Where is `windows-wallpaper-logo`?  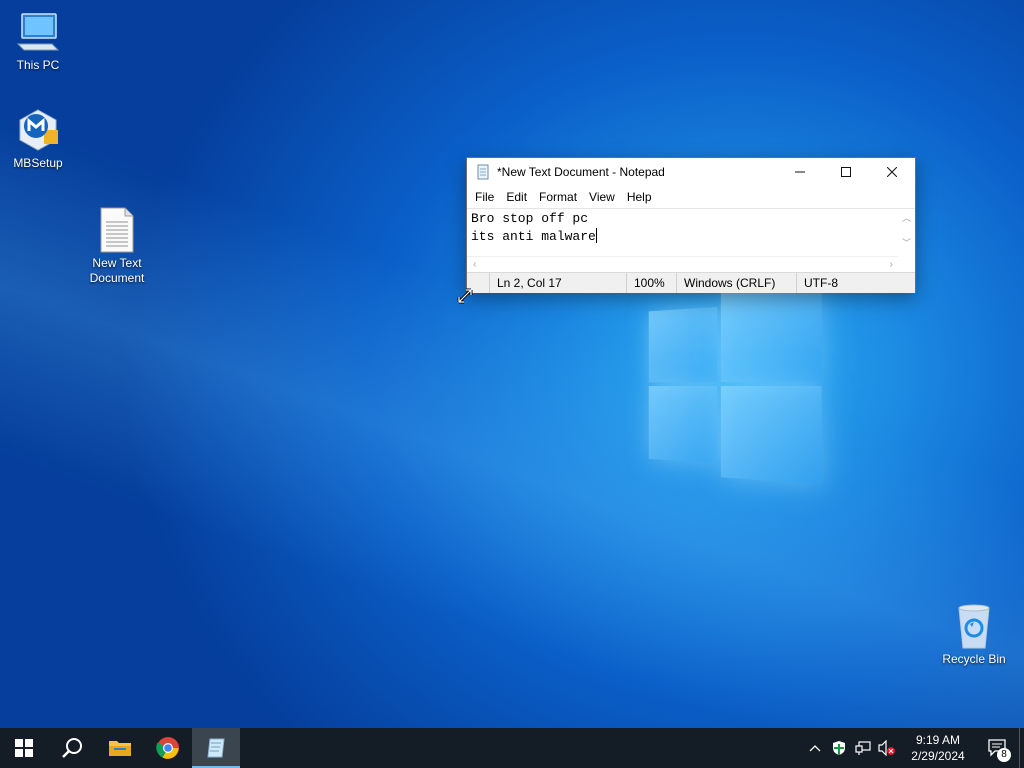 windows-wallpaper-logo is located at coordinates (737, 387).